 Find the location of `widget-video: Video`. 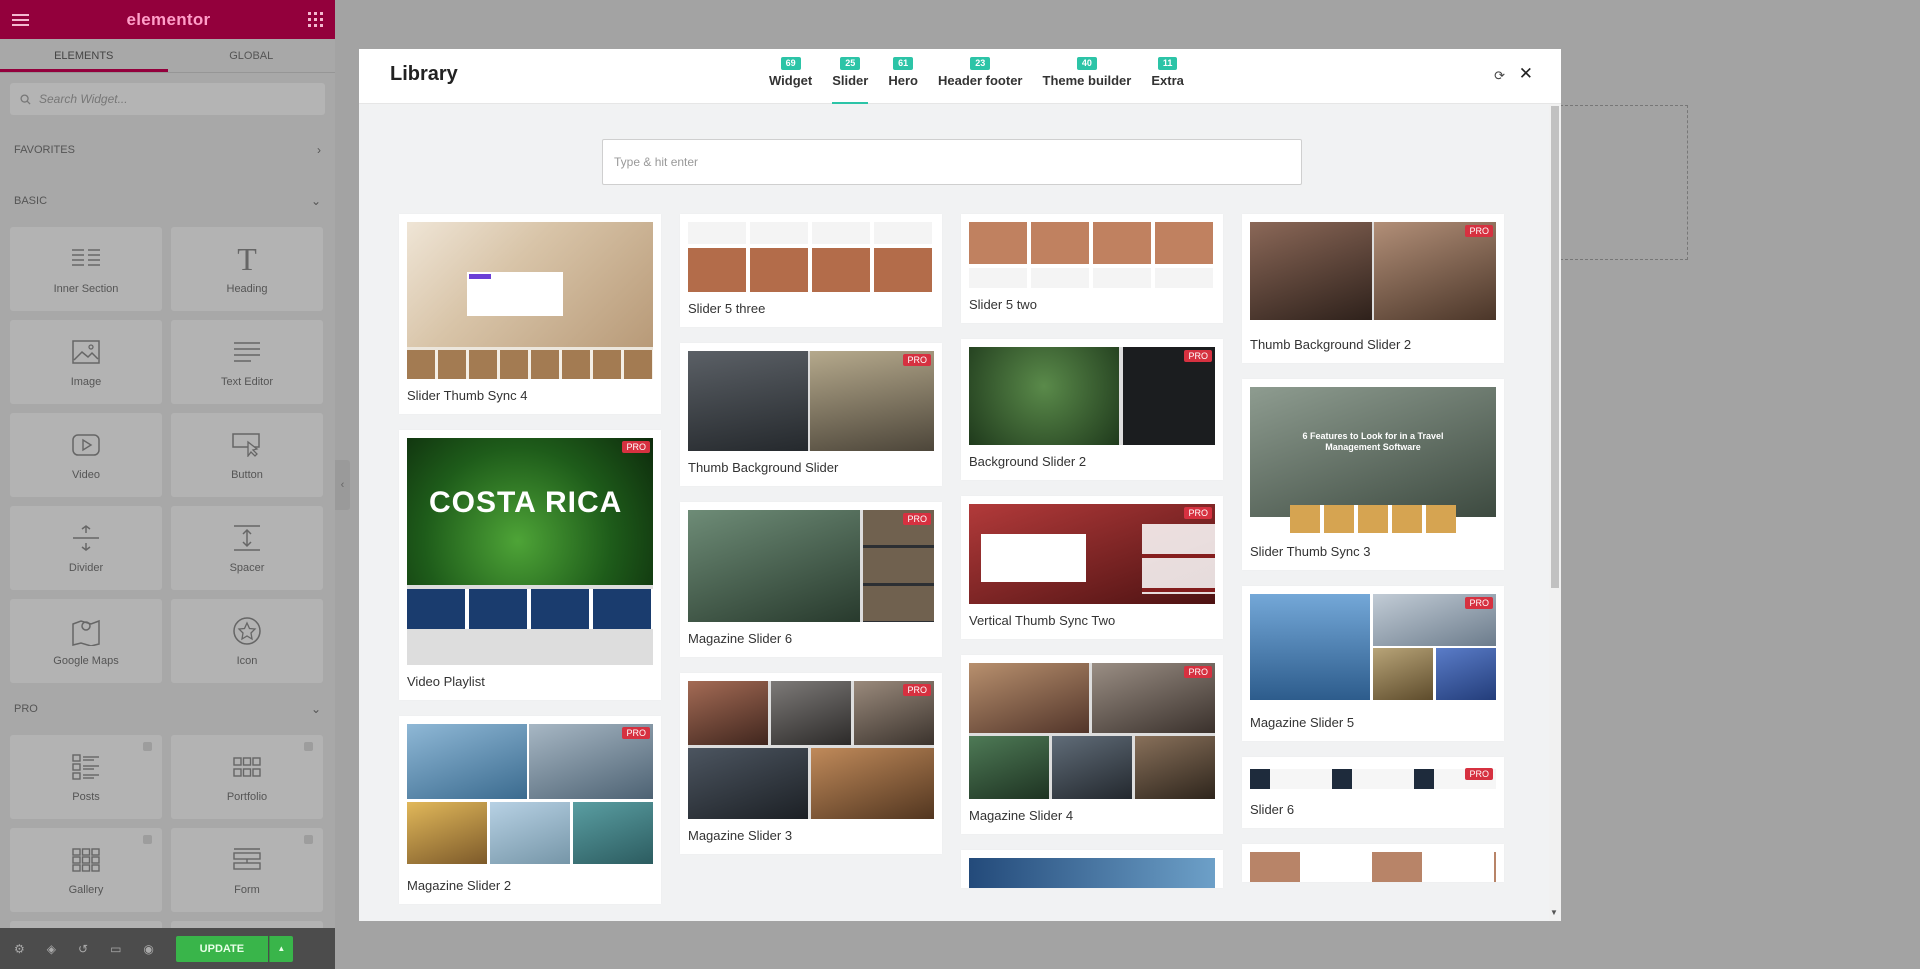

widget-video: Video is located at coordinates (86, 455).